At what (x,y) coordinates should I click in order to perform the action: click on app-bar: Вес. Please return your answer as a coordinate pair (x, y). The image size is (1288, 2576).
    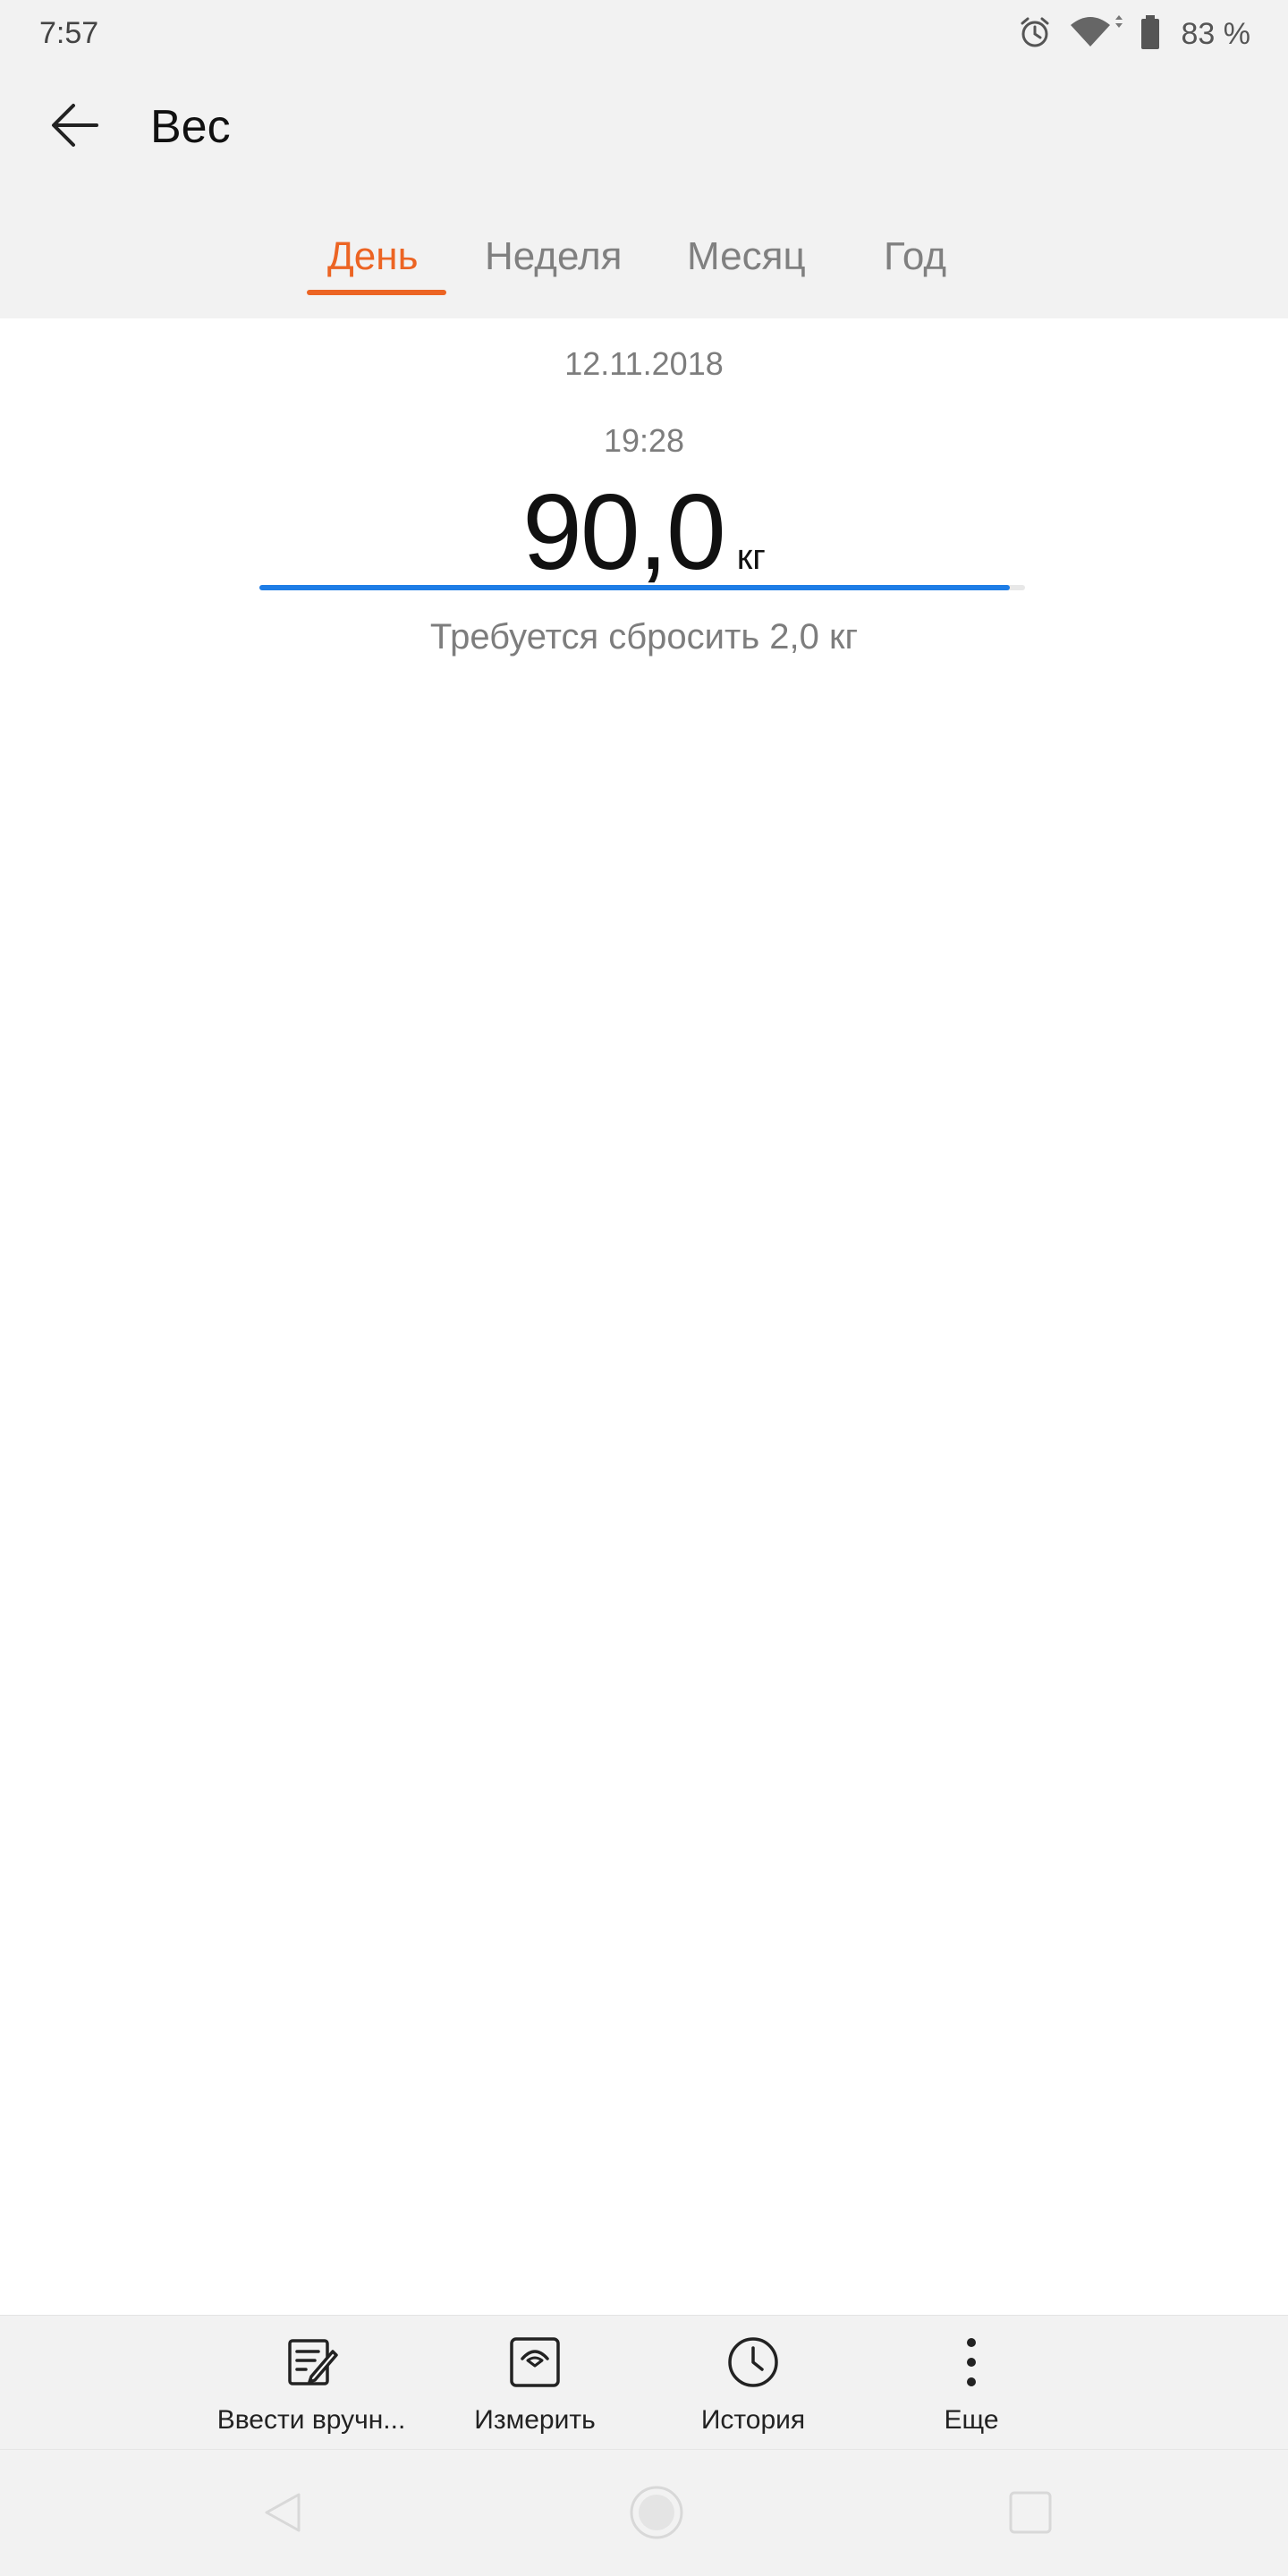
    Looking at the image, I should click on (644, 126).